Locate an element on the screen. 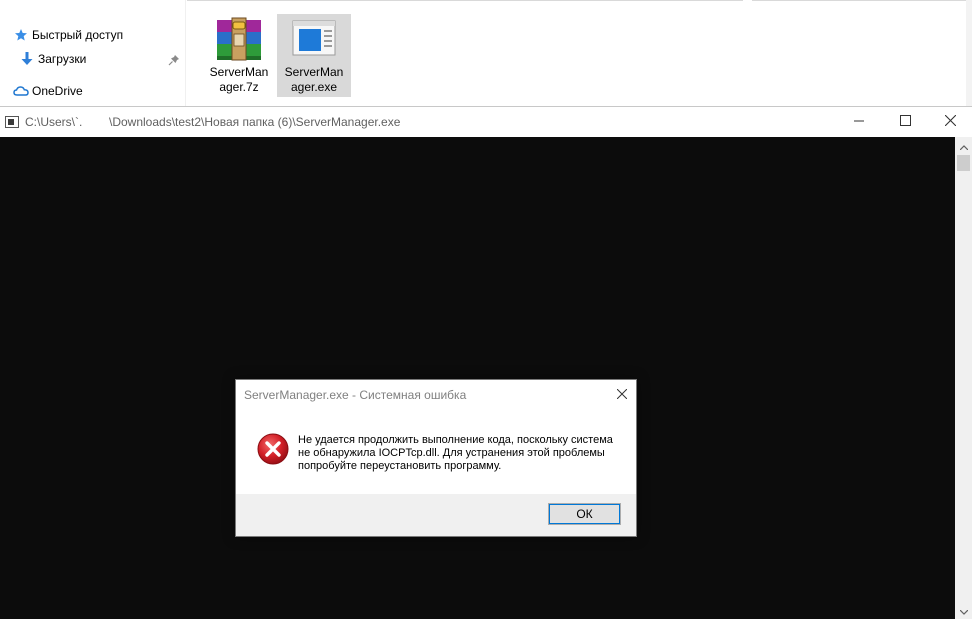 Image resolution: width=972 pixels, height=620 pixels. file-label-exe-line2: ager.exe is located at coordinates (314, 87).